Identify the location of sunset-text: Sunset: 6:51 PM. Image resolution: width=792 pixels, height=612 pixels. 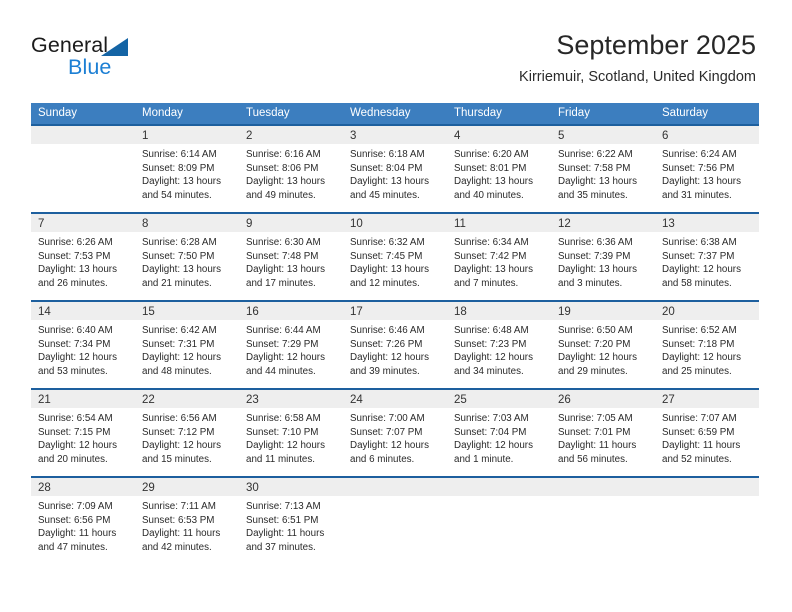
(282, 520).